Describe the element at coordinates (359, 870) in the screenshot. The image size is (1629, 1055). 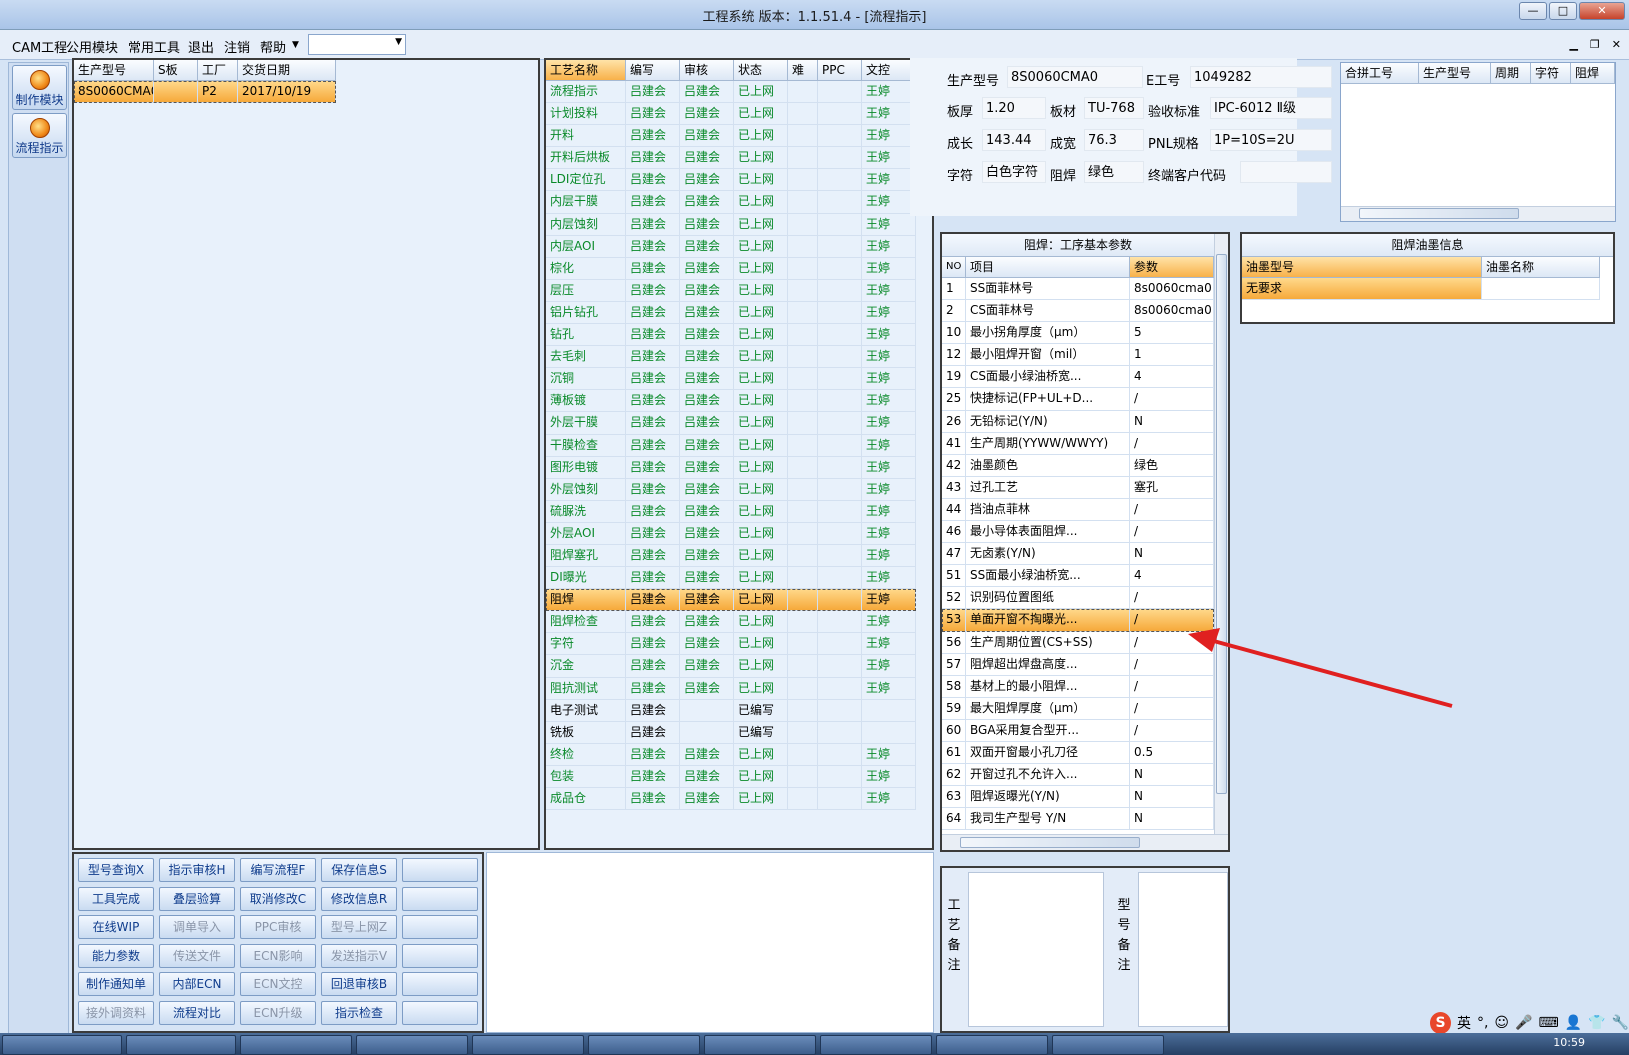
I see `action-button: 保存信息S` at that location.